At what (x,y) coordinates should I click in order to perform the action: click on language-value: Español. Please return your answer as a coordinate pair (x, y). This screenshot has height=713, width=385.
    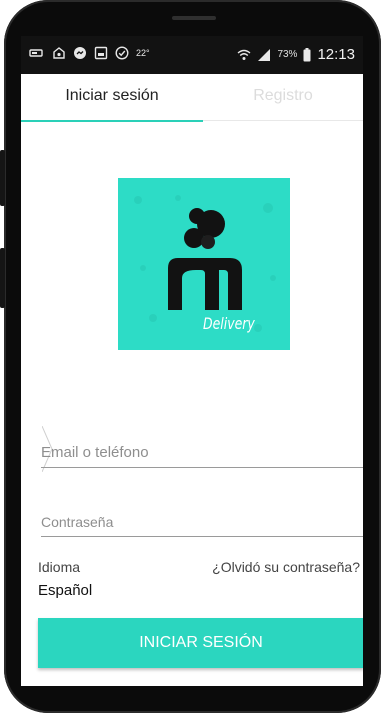
    Looking at the image, I should click on (65, 590).